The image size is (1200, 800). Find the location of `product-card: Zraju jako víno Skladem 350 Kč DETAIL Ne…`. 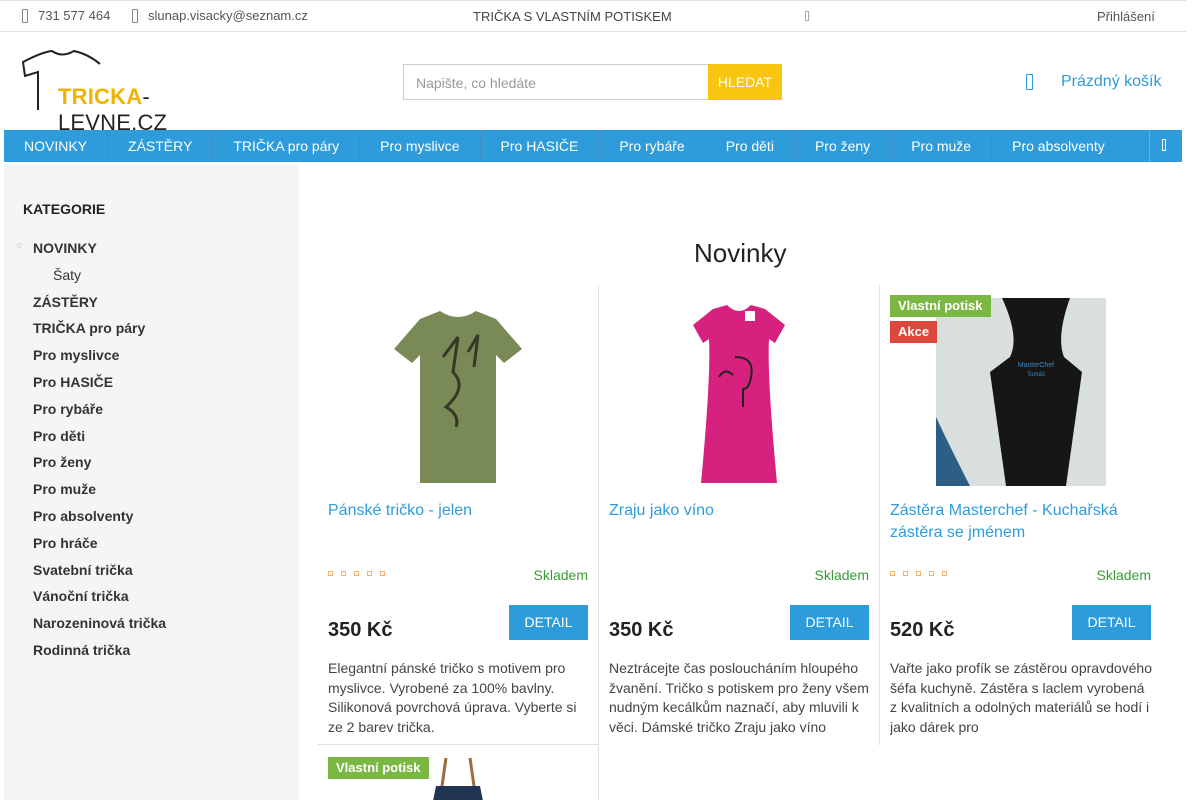

product-card: Zraju jako víno Skladem 350 Kč DETAIL Ne… is located at coordinates (739, 515).